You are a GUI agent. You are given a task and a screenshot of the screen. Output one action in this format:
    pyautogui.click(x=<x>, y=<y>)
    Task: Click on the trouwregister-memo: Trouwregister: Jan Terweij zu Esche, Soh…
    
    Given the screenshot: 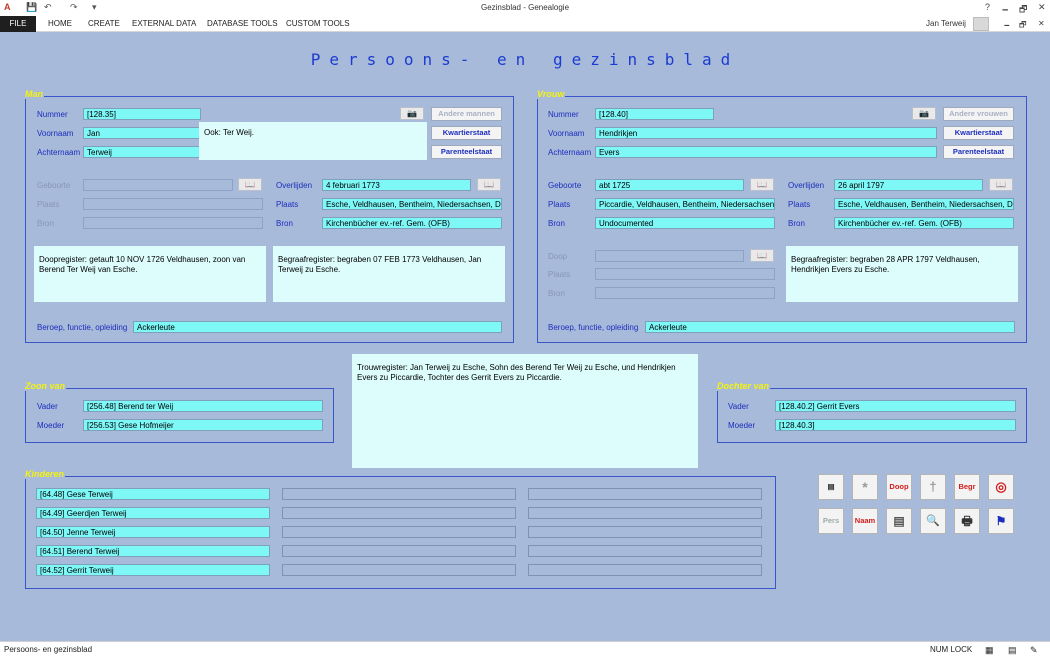 What is the action you would take?
    pyautogui.click(x=525, y=411)
    